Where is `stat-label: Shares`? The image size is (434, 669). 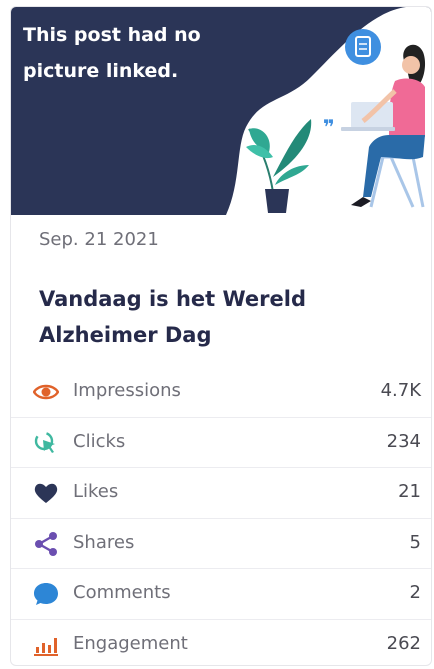 stat-label: Shares is located at coordinates (104, 542).